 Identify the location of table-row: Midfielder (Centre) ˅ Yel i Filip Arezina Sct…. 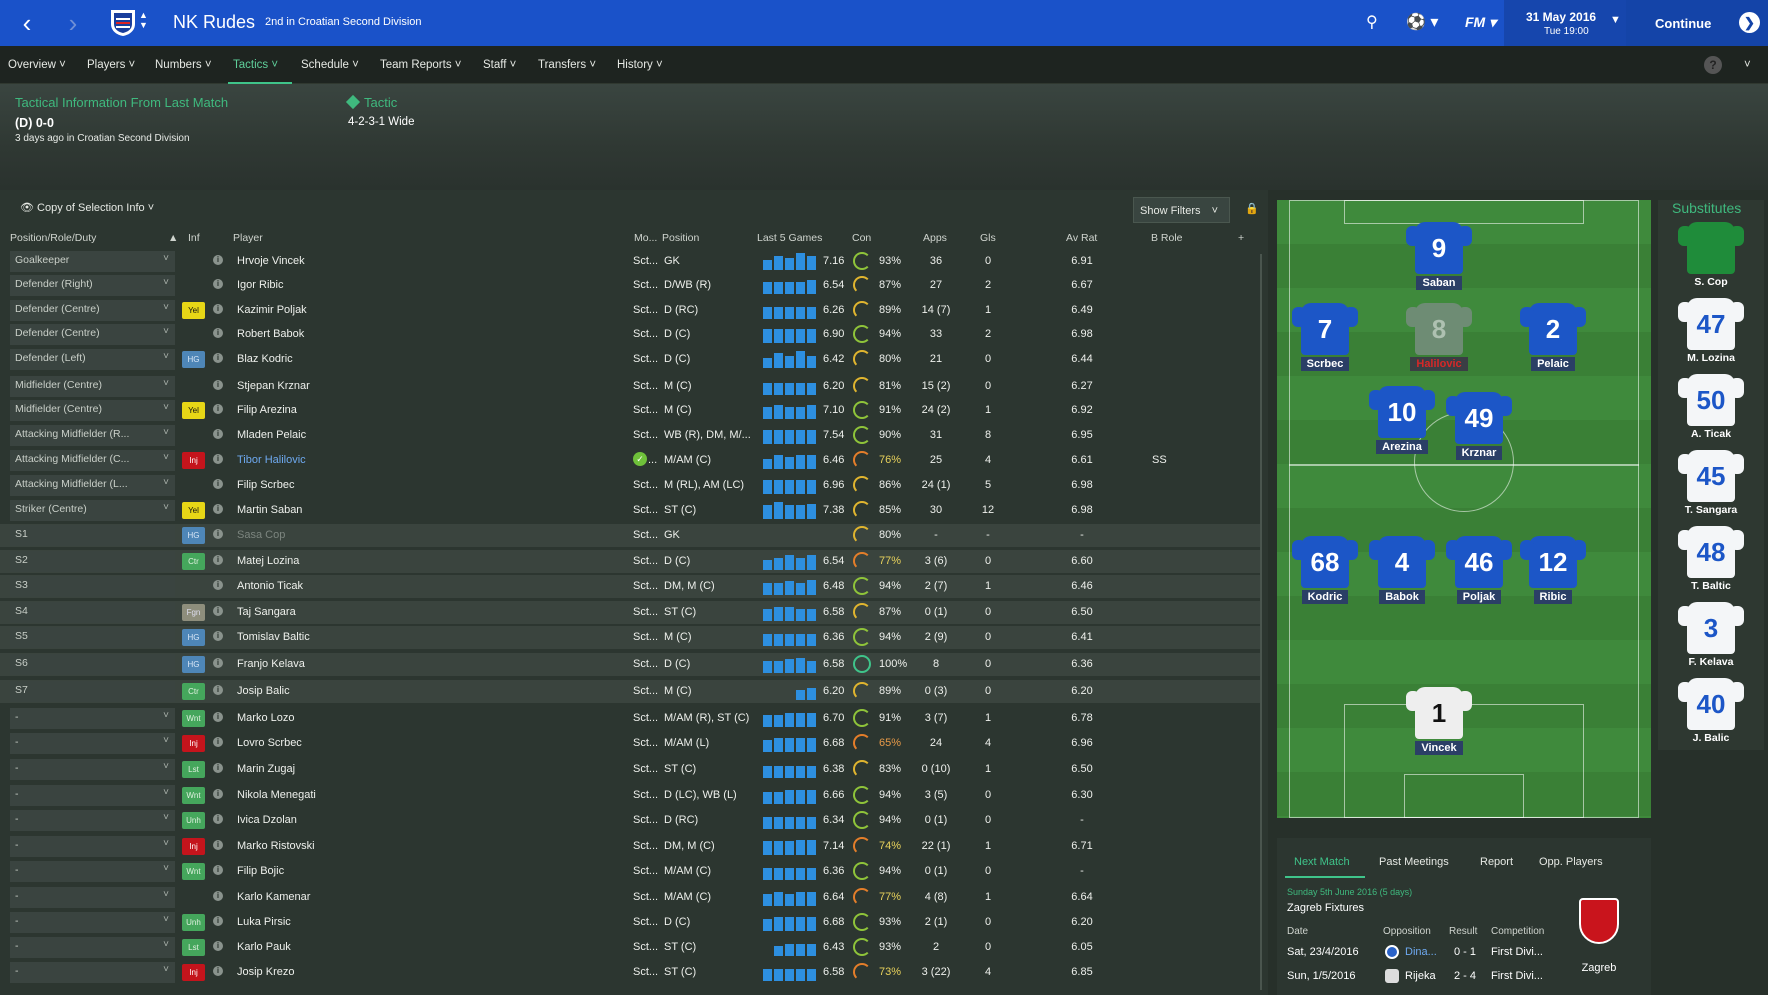
(630, 410).